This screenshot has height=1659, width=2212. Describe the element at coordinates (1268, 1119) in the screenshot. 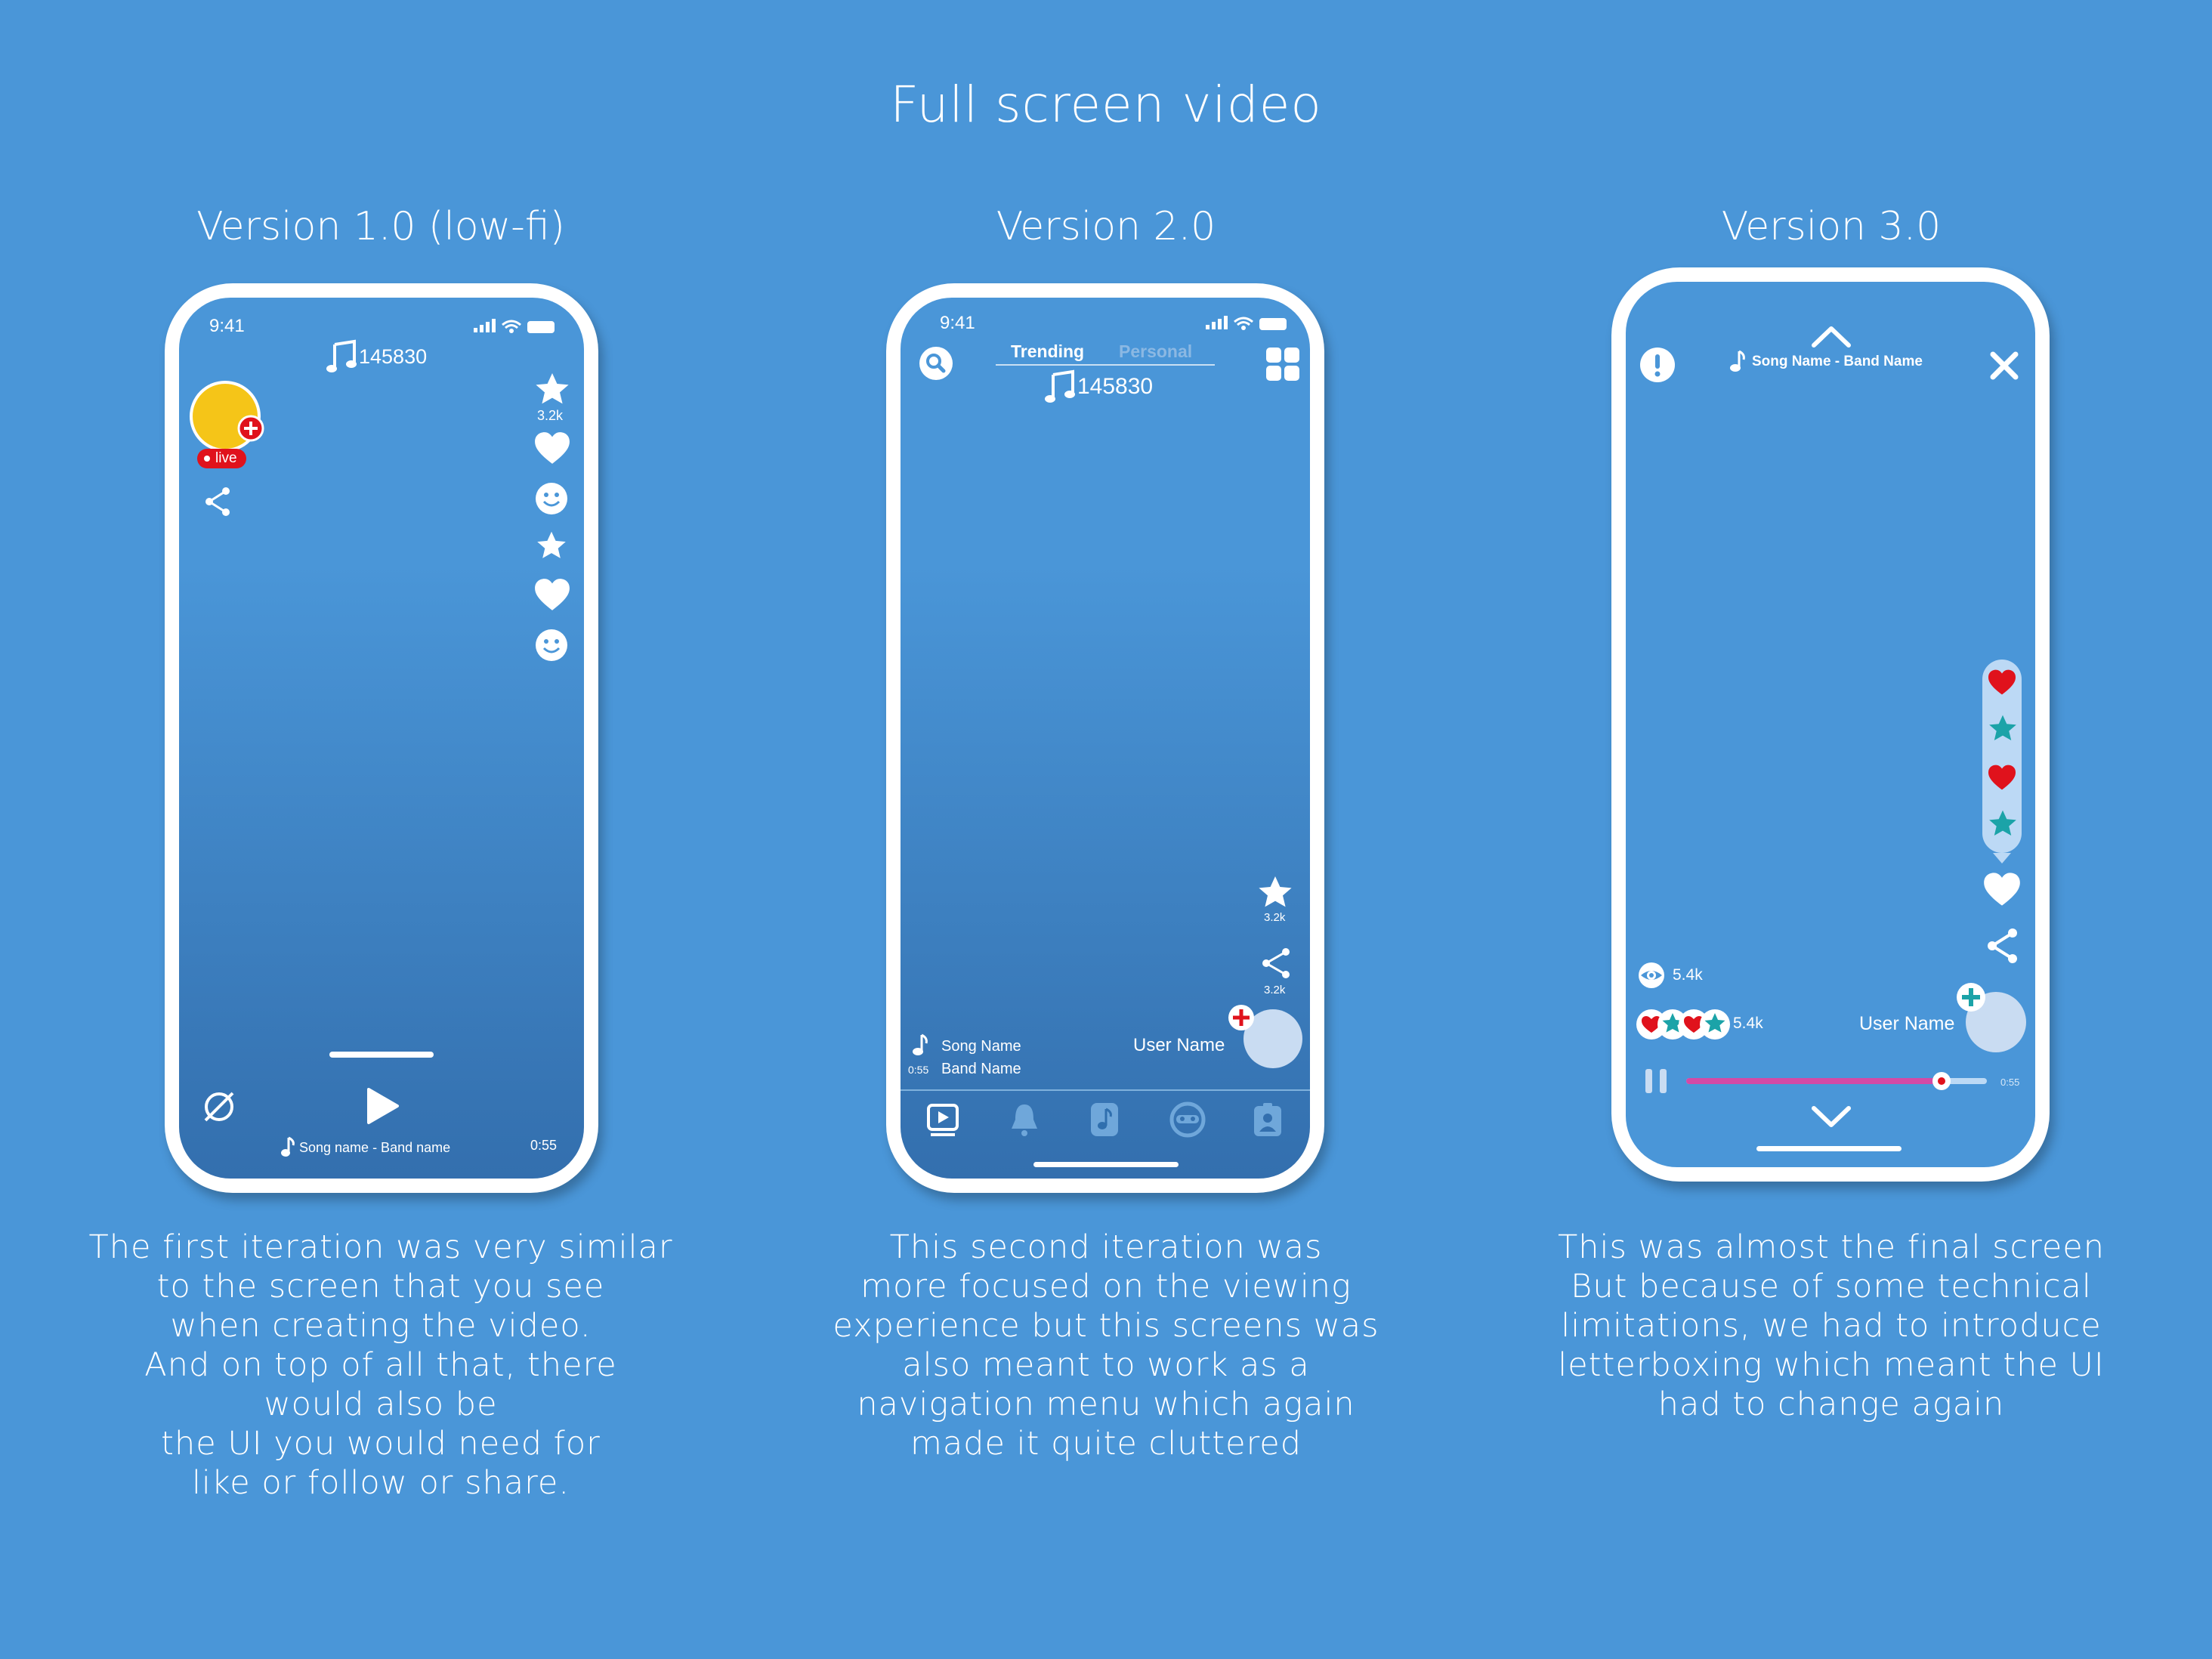

I see `profile-icon` at that location.